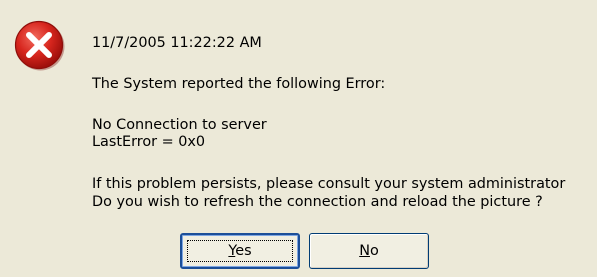 This screenshot has height=277, width=597. What do you see at coordinates (364, 251) in the screenshot?
I see `no-accelerator: N` at bounding box center [364, 251].